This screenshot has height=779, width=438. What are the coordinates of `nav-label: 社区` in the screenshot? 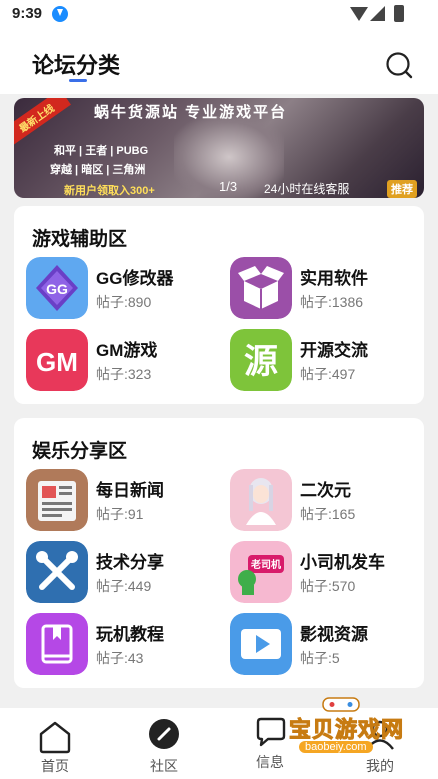 It's located at (164, 766).